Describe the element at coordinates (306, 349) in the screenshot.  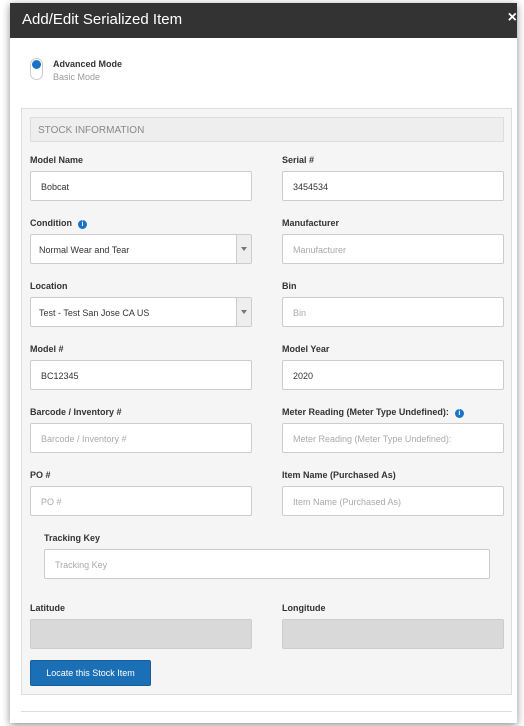
I see `model-year-label: Model Year` at that location.